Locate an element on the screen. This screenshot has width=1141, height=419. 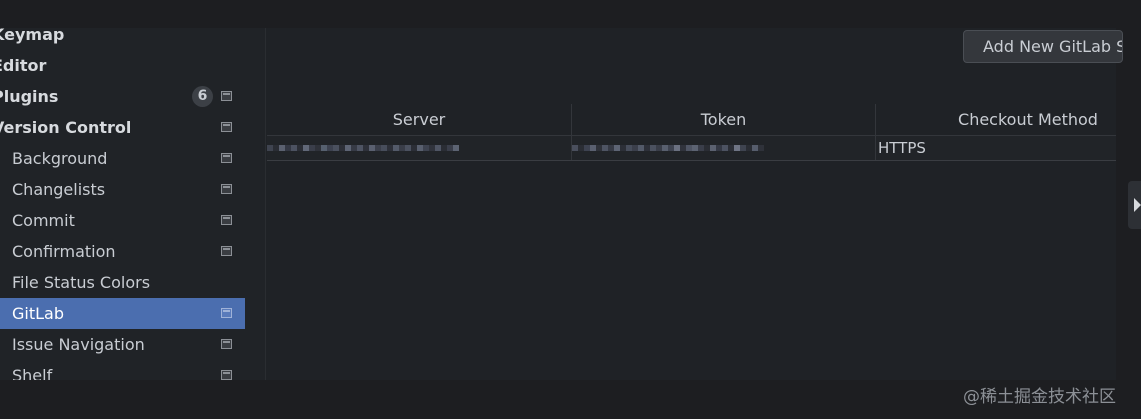
sidebar-item-label: Background is located at coordinates (60, 158).